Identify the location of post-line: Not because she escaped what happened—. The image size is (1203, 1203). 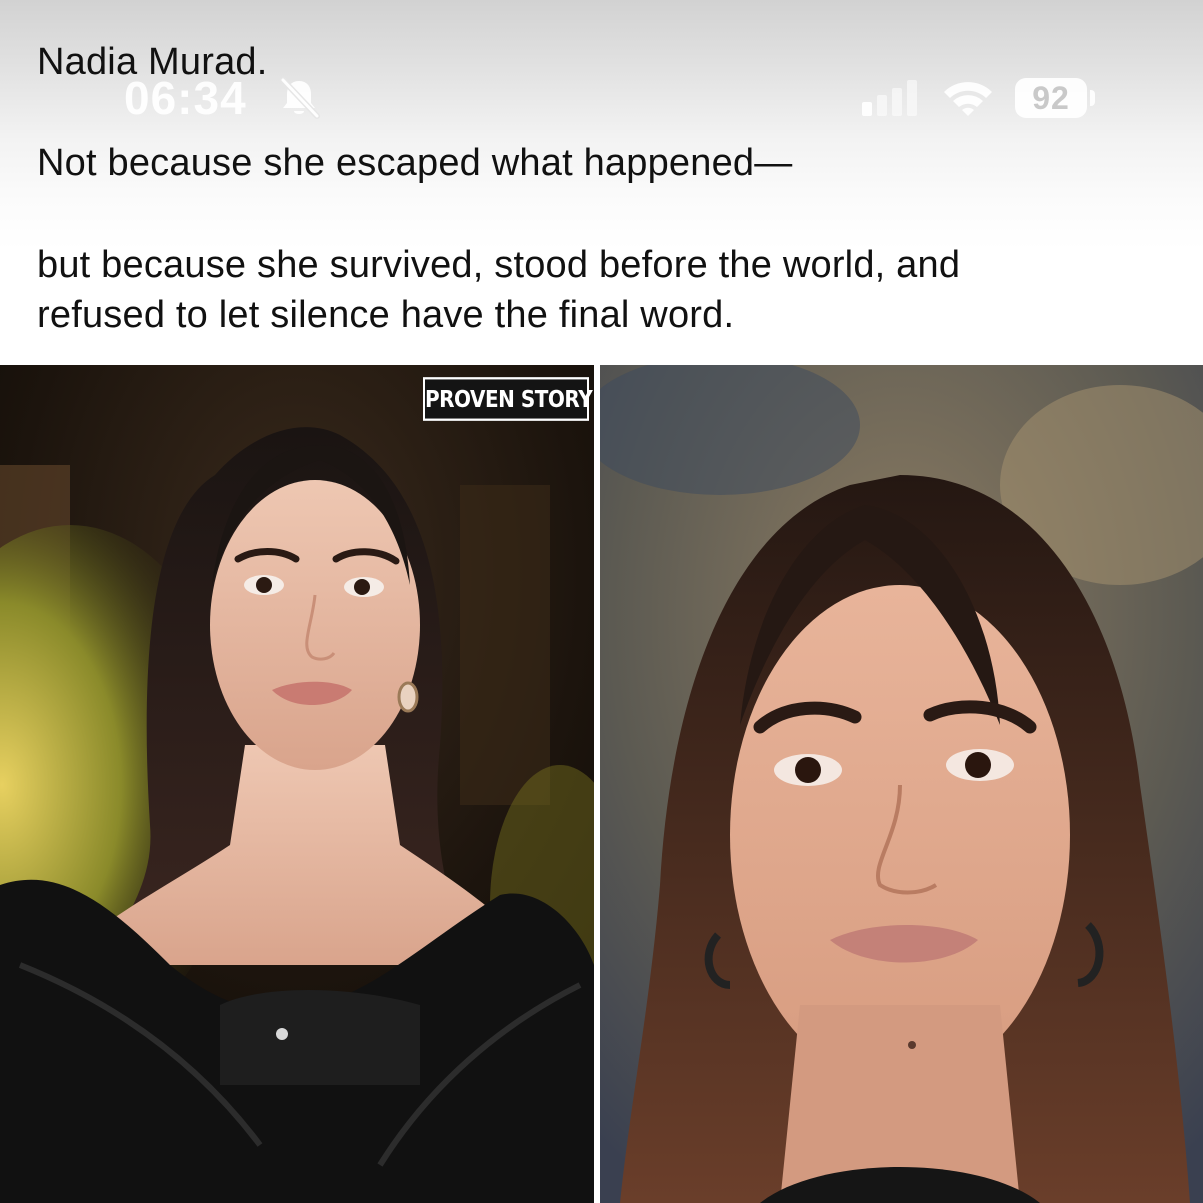
(415, 163).